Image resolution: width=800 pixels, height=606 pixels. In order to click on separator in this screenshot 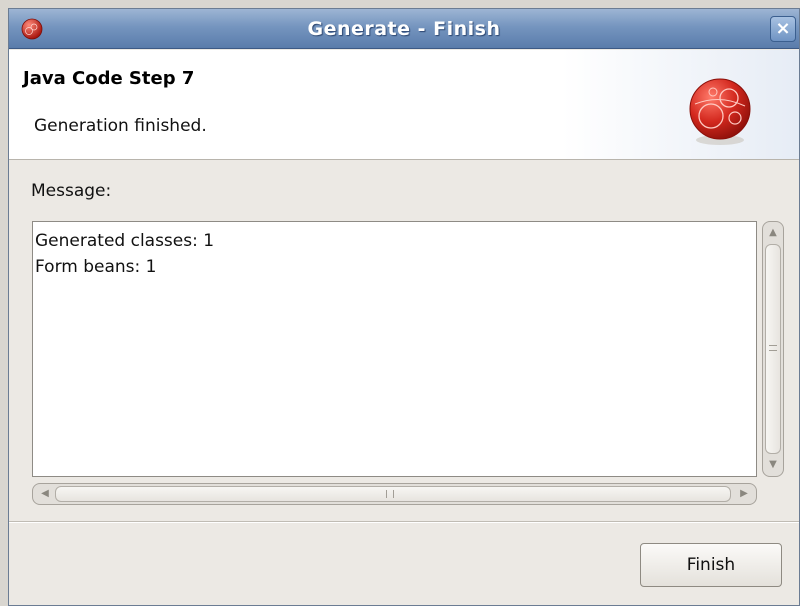, I will do `click(404, 522)`.